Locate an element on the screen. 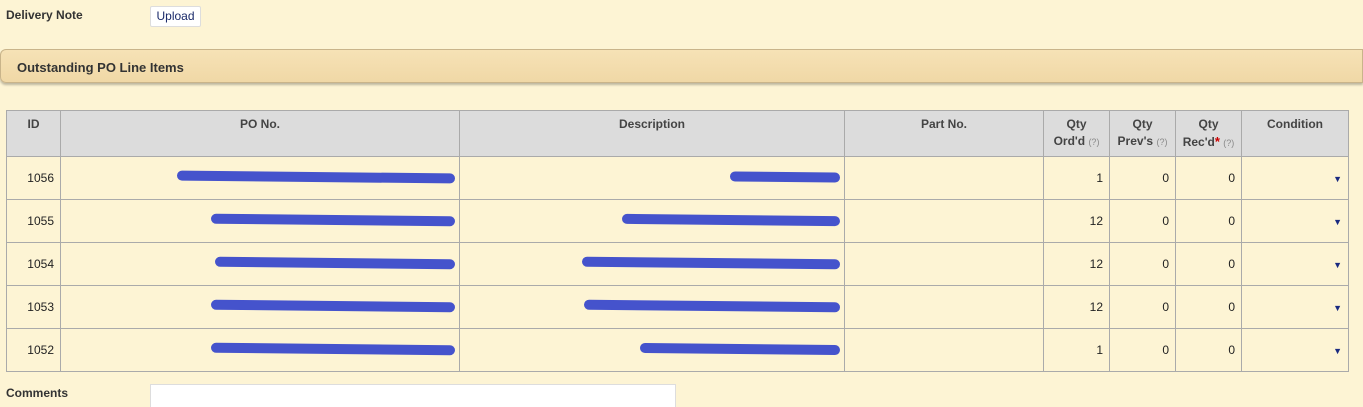 The image size is (1363, 407). qty-ordd-line1: Qty is located at coordinates (1076, 124).